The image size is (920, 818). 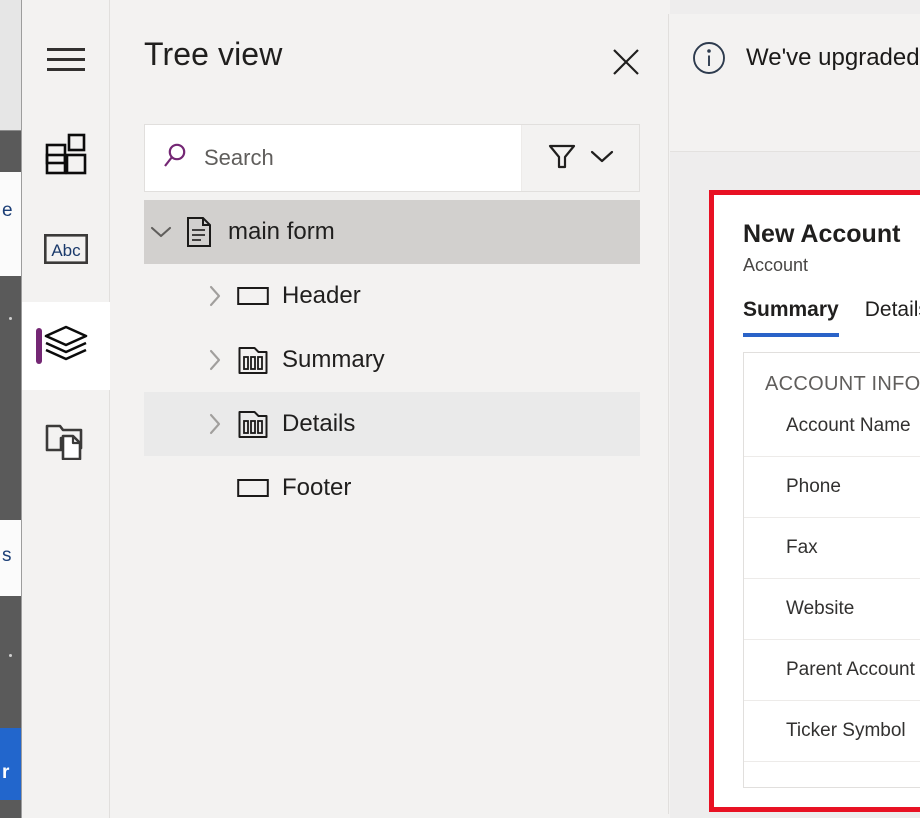 I want to click on components-button, so click(x=66, y=156).